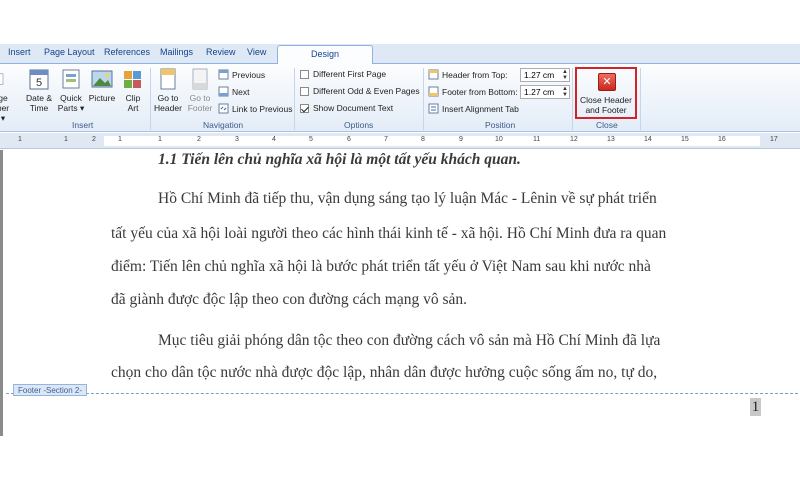  I want to click on footer-from-bottom-input: 1.27 cm ▲ ▼, so click(545, 92).